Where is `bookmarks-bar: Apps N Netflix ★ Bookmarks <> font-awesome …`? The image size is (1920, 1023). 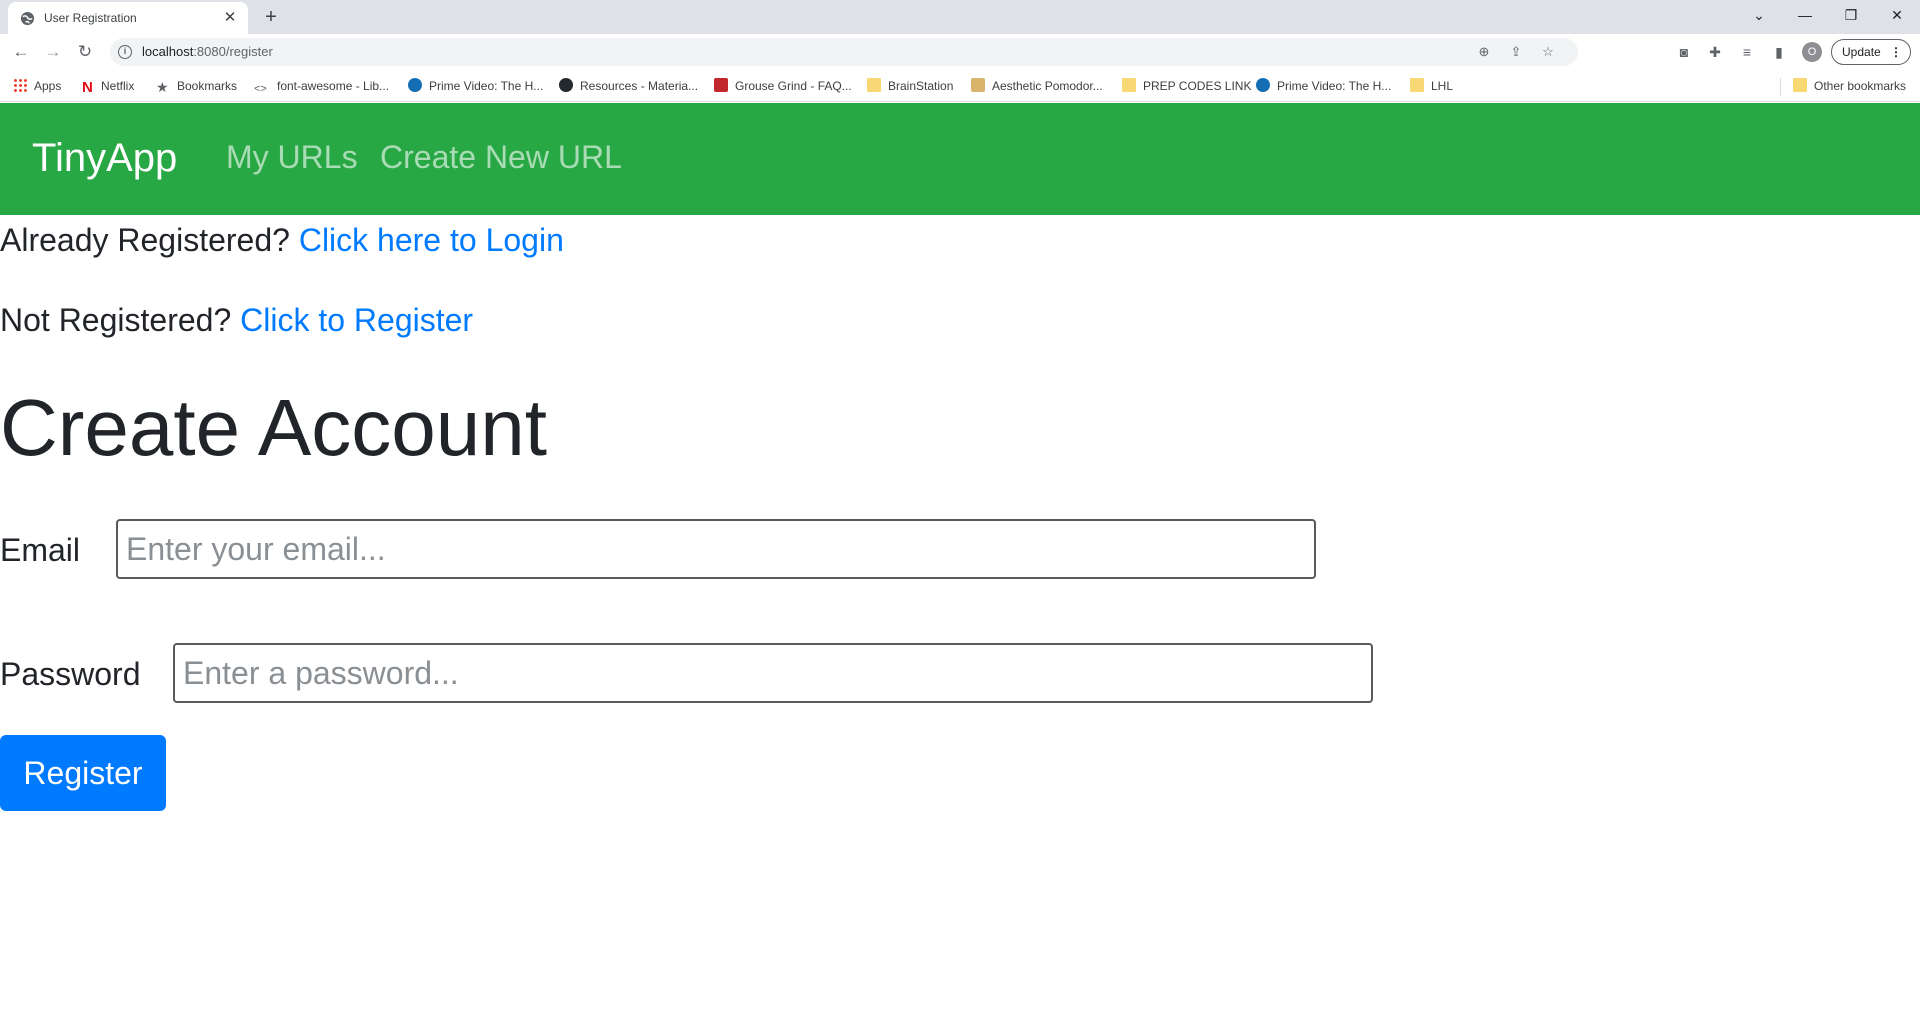
bookmarks-bar: Apps N Netflix ★ Bookmarks <> font-awesome … is located at coordinates (960, 86).